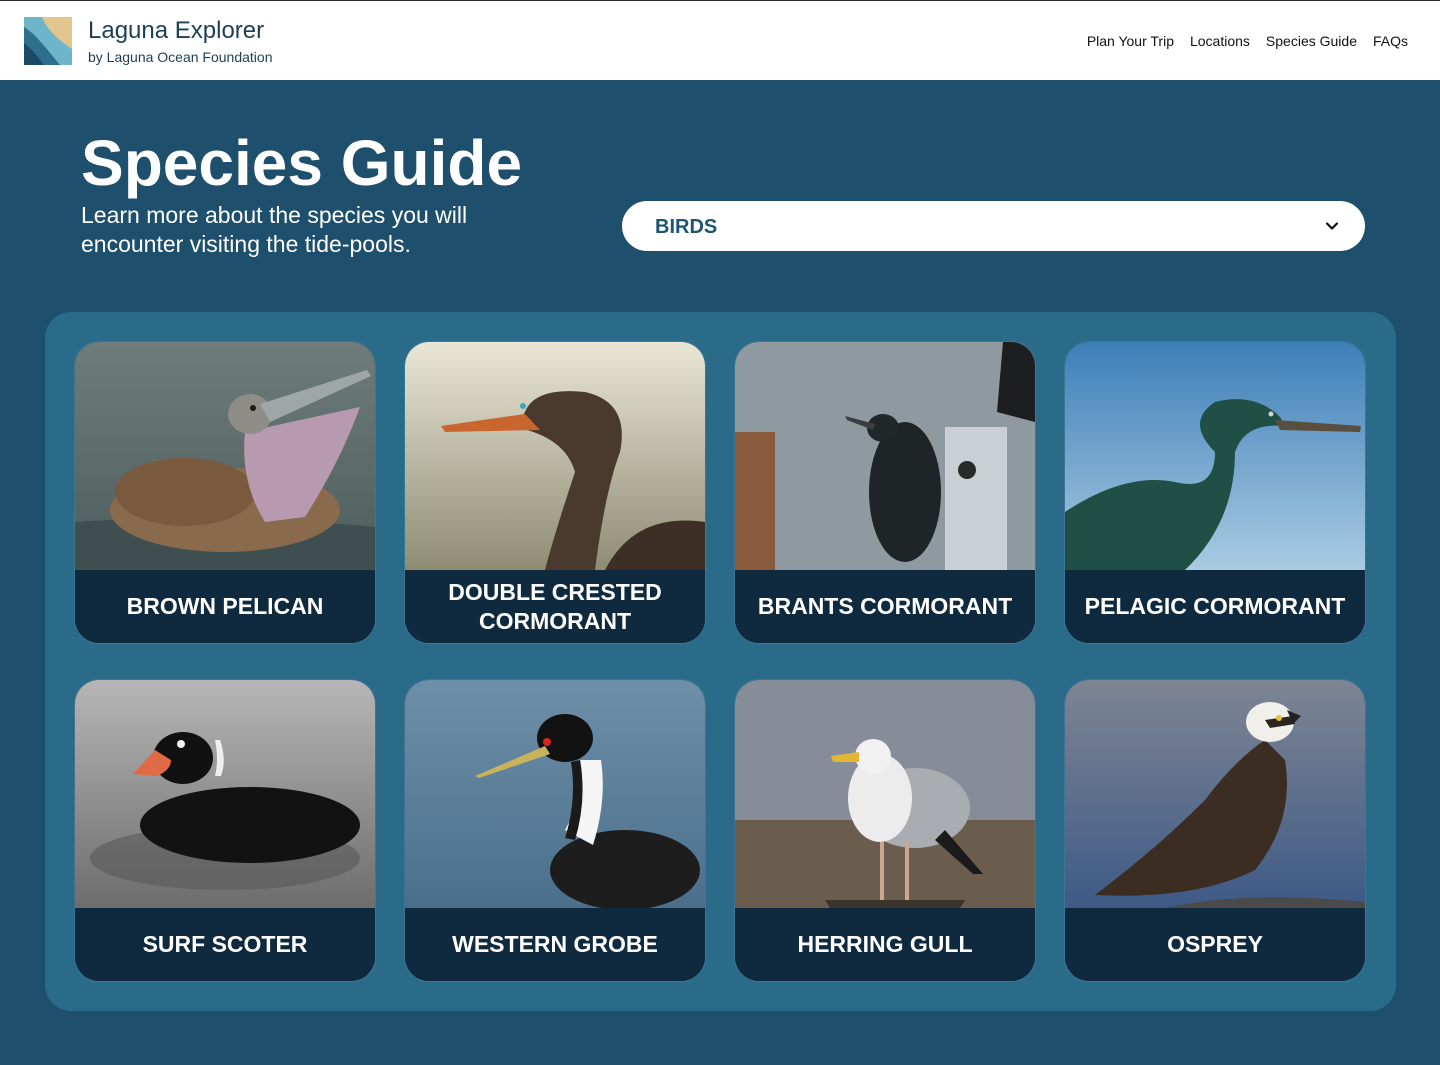 The image size is (1440, 1065). Describe the element at coordinates (1130, 41) in the screenshot. I see `nav-plan-your-trip: Plan Your Trip` at that location.